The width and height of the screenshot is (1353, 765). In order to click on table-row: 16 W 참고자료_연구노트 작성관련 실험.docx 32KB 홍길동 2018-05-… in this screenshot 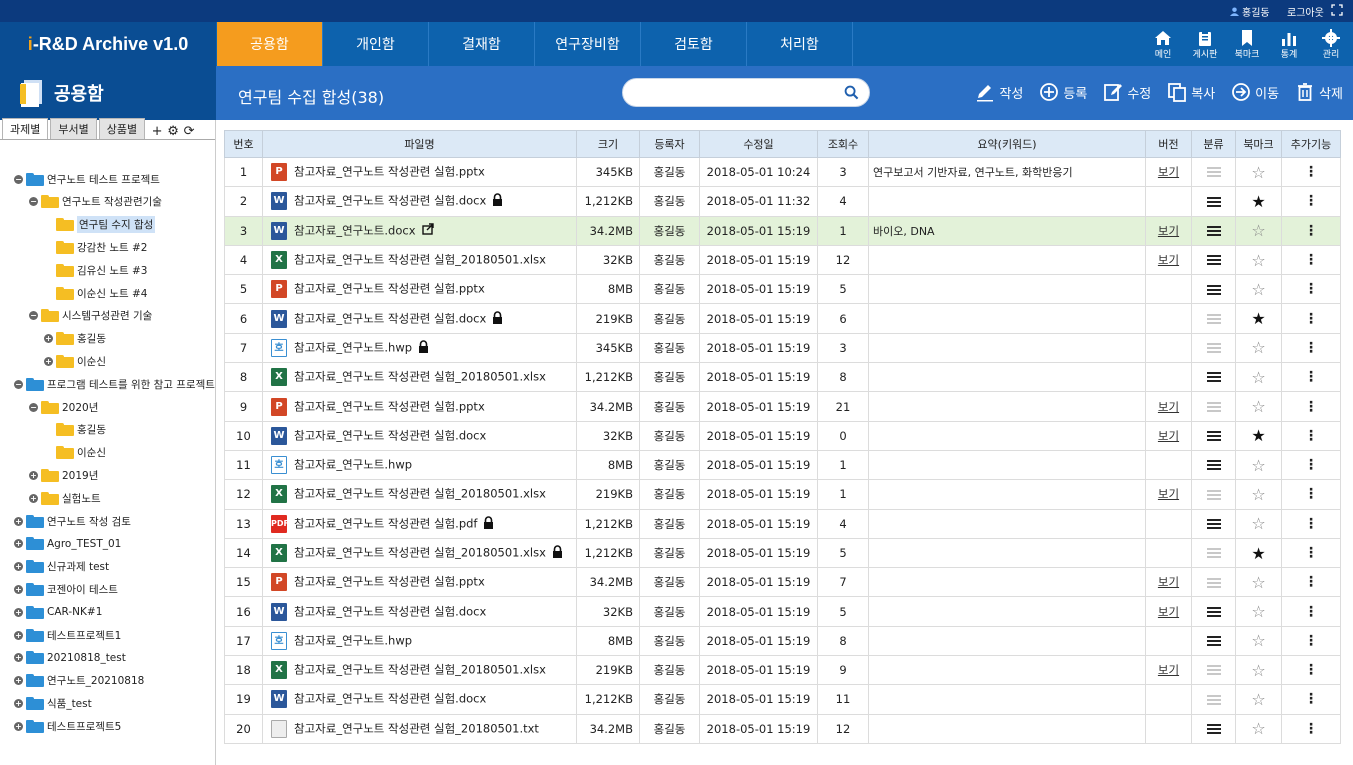, I will do `click(782, 611)`.